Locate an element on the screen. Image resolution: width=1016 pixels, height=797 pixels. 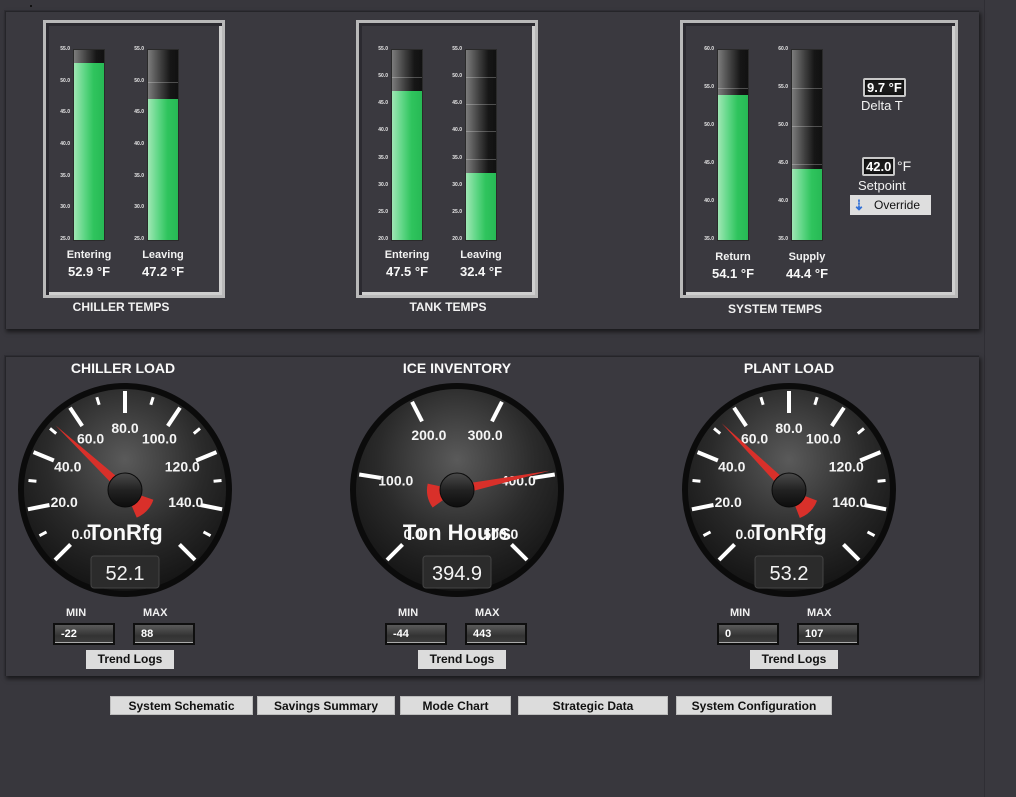
nav-system-configuration: System Configuration is located at coordinates (754, 705).